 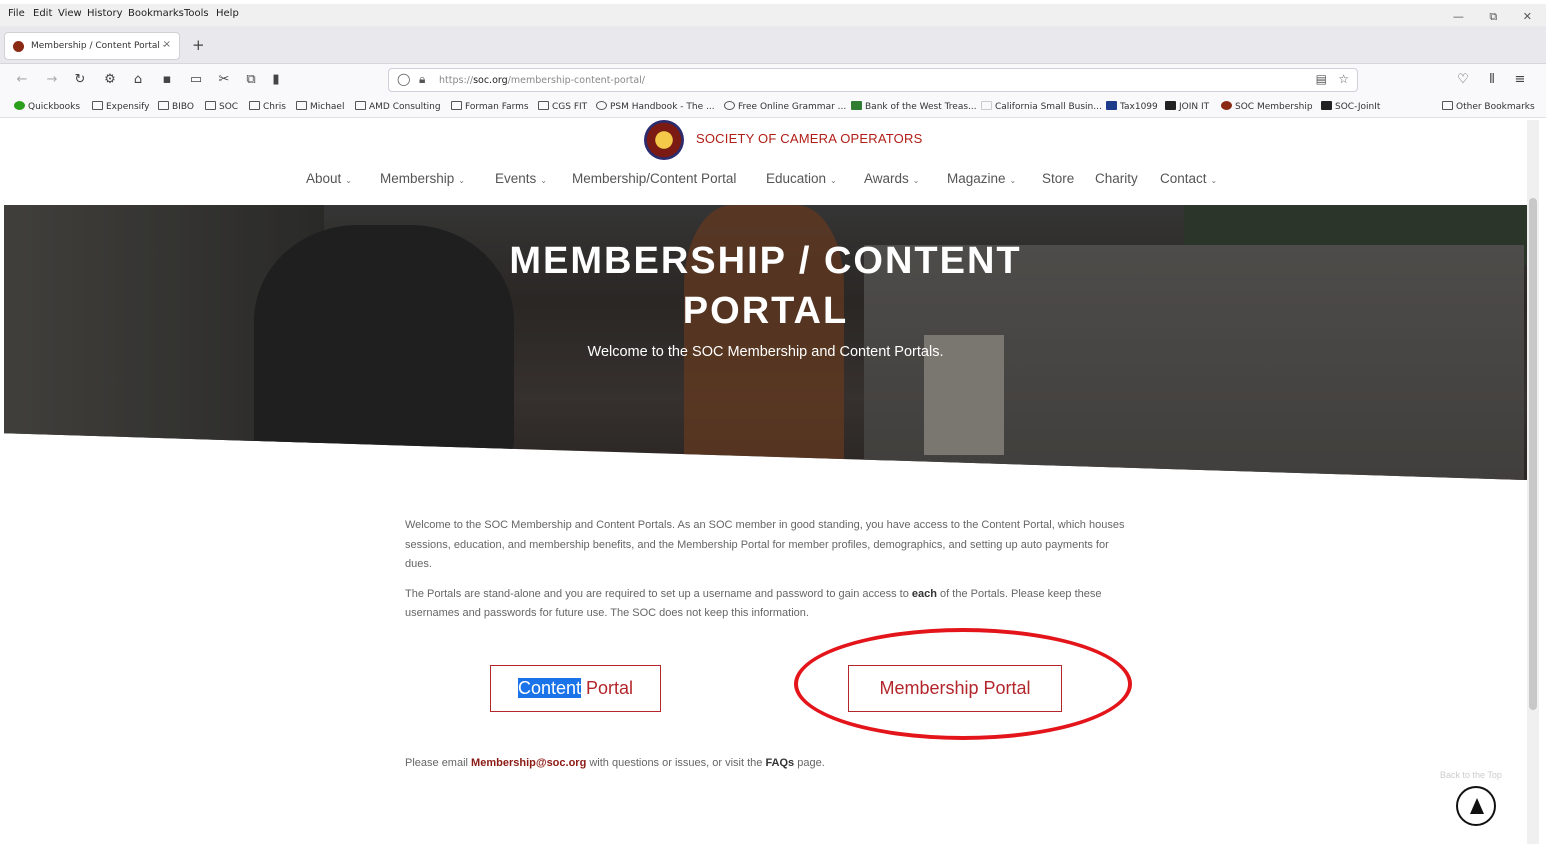 I want to click on screenshot-icon: ▭, so click(x=196, y=79).